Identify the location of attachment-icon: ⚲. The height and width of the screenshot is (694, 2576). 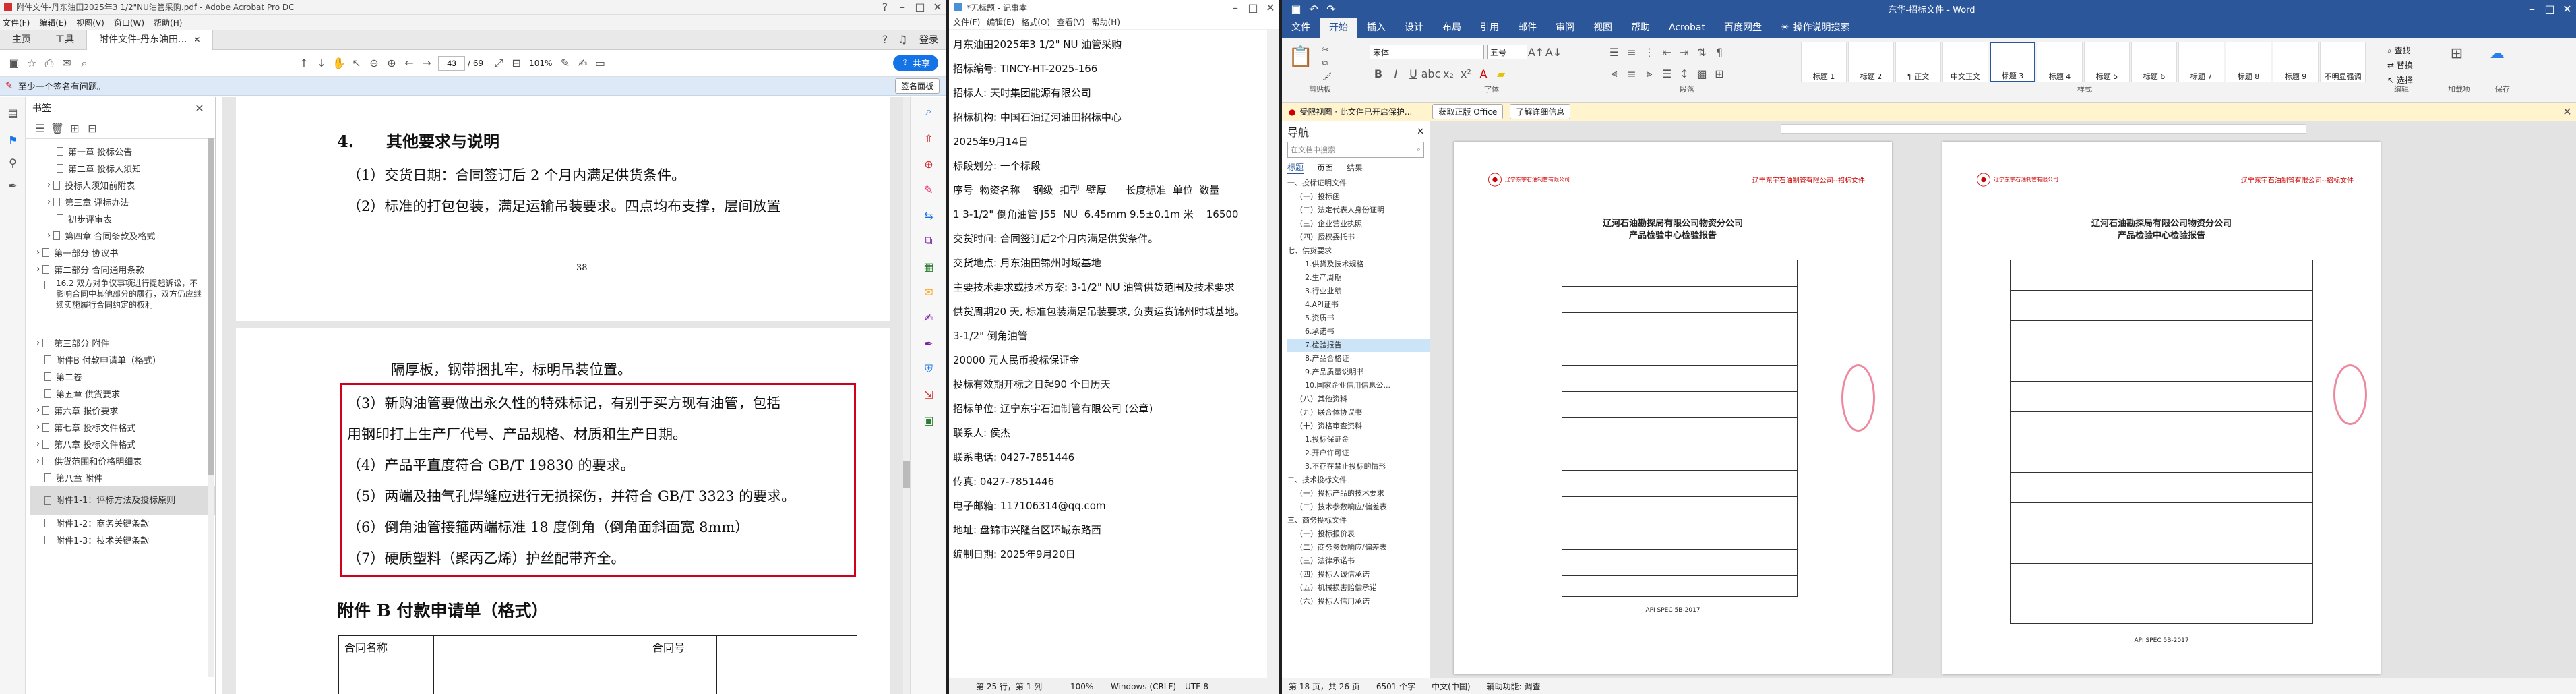
(13, 162).